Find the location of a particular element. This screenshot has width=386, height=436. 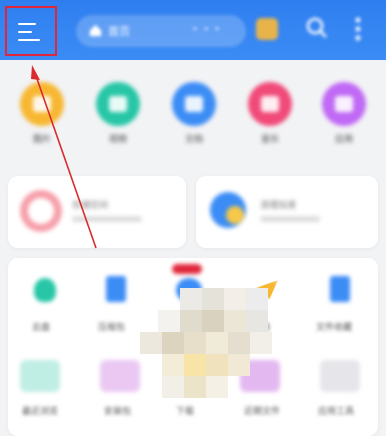

menu-icon is located at coordinates (29, 32).